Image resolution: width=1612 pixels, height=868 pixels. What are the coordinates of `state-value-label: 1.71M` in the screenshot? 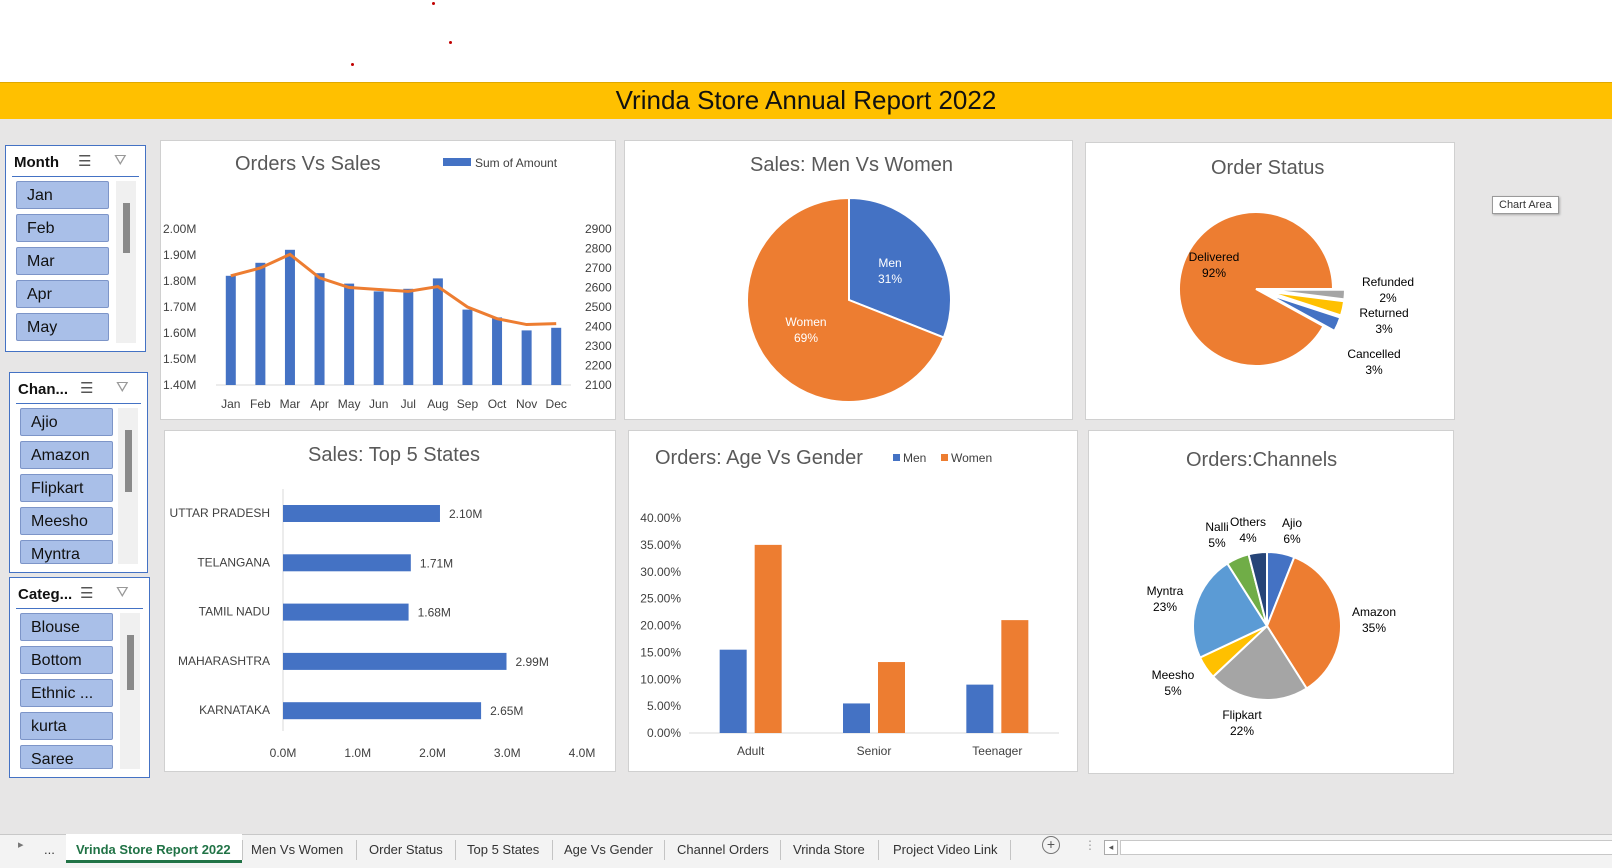 It's located at (436, 563).